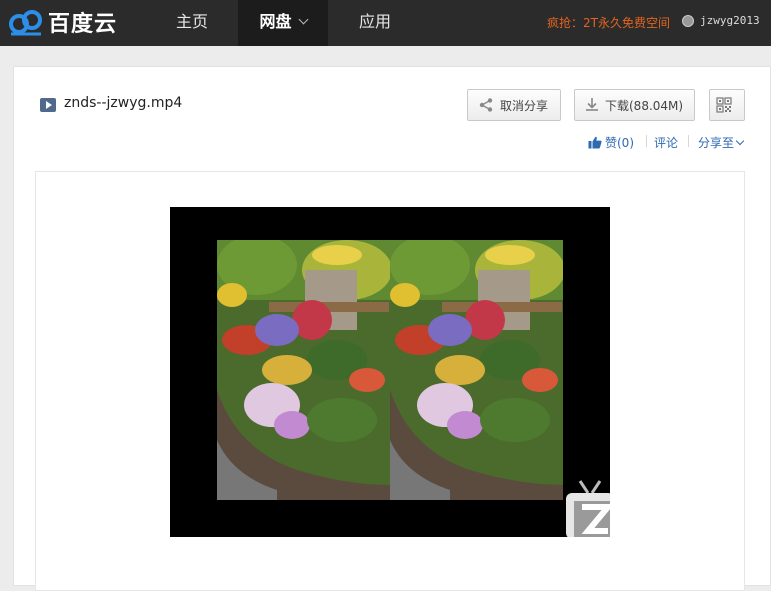  Describe the element at coordinates (666, 142) in the screenshot. I see `comment-link: 评论` at that location.